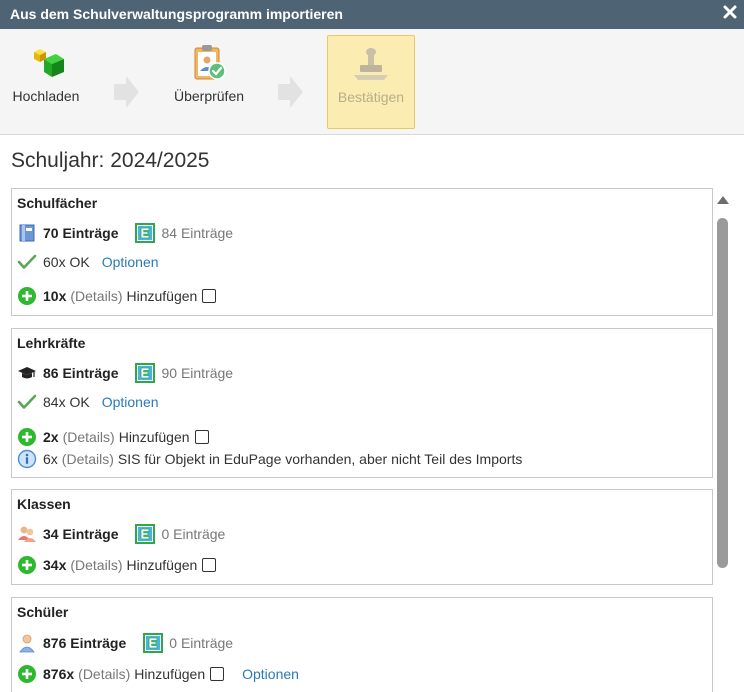 Image resolution: width=744 pixels, height=692 pixels. I want to click on source-count: 34 Einträge, so click(81, 534).